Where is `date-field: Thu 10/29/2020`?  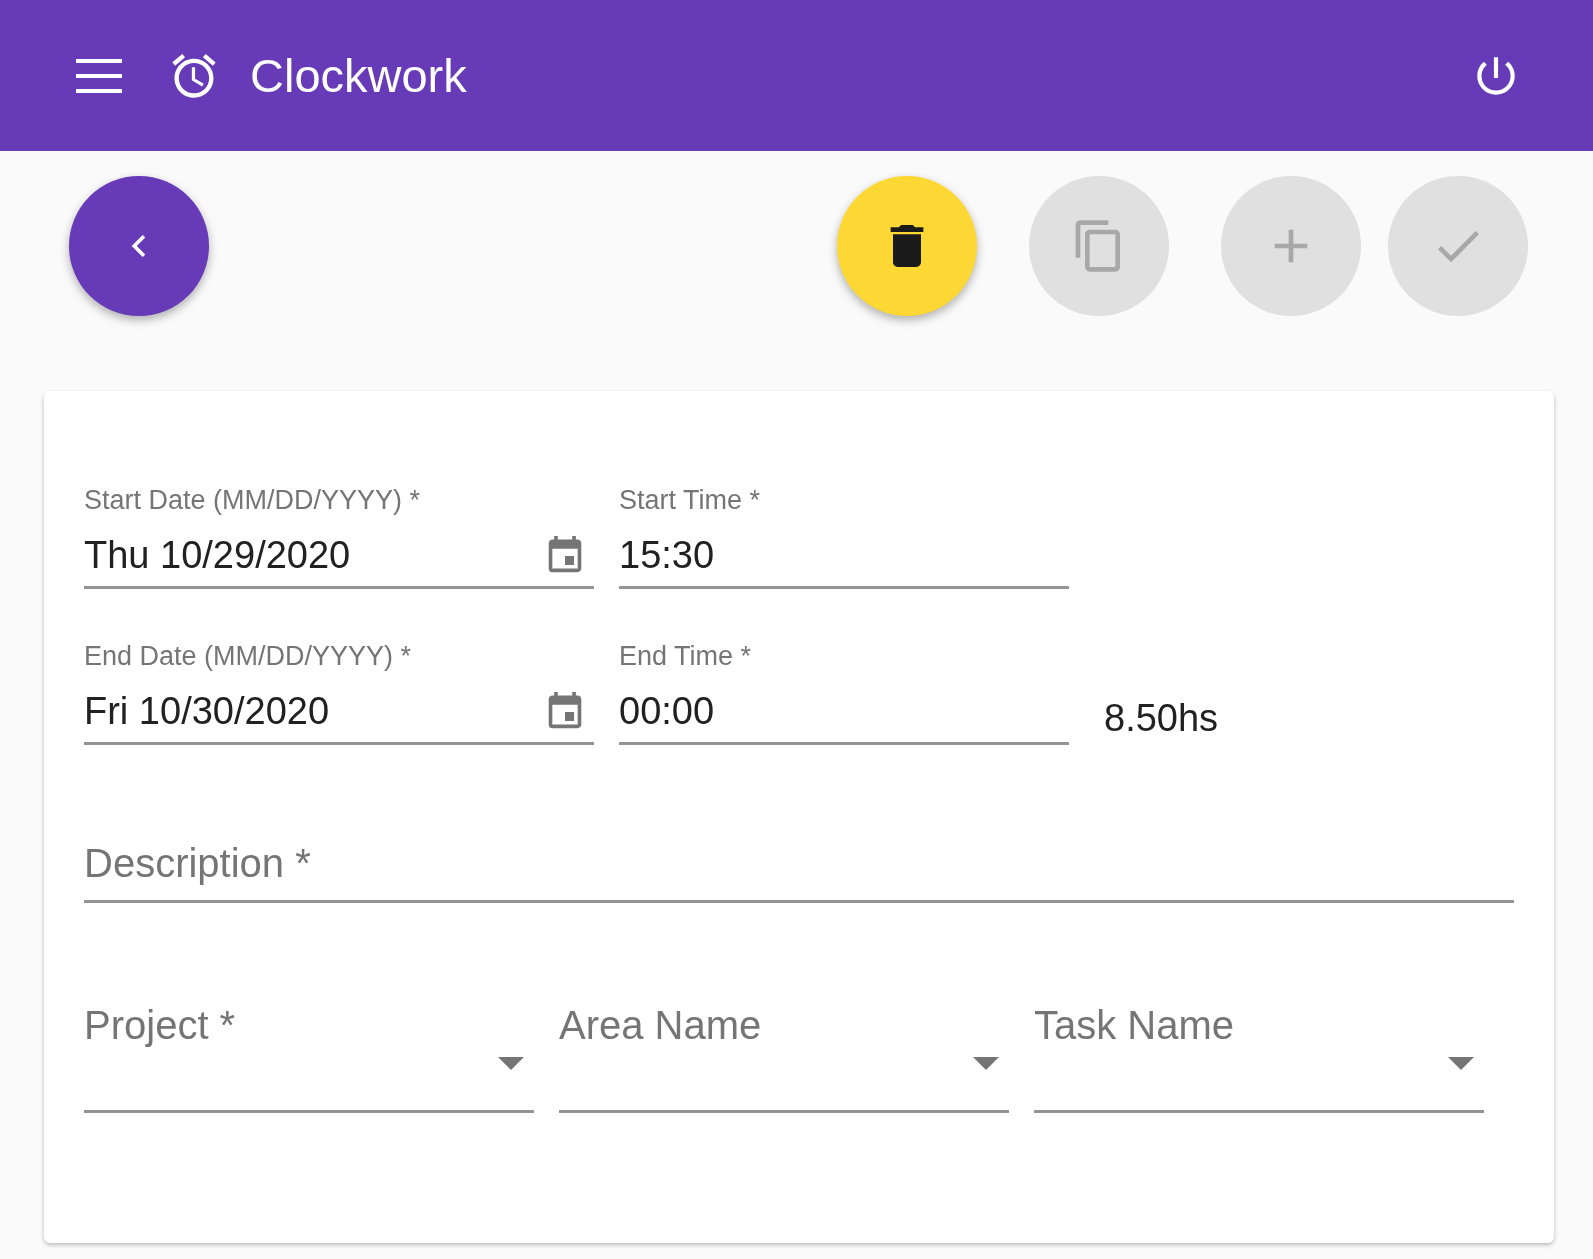
date-field: Thu 10/29/2020 is located at coordinates (339, 556).